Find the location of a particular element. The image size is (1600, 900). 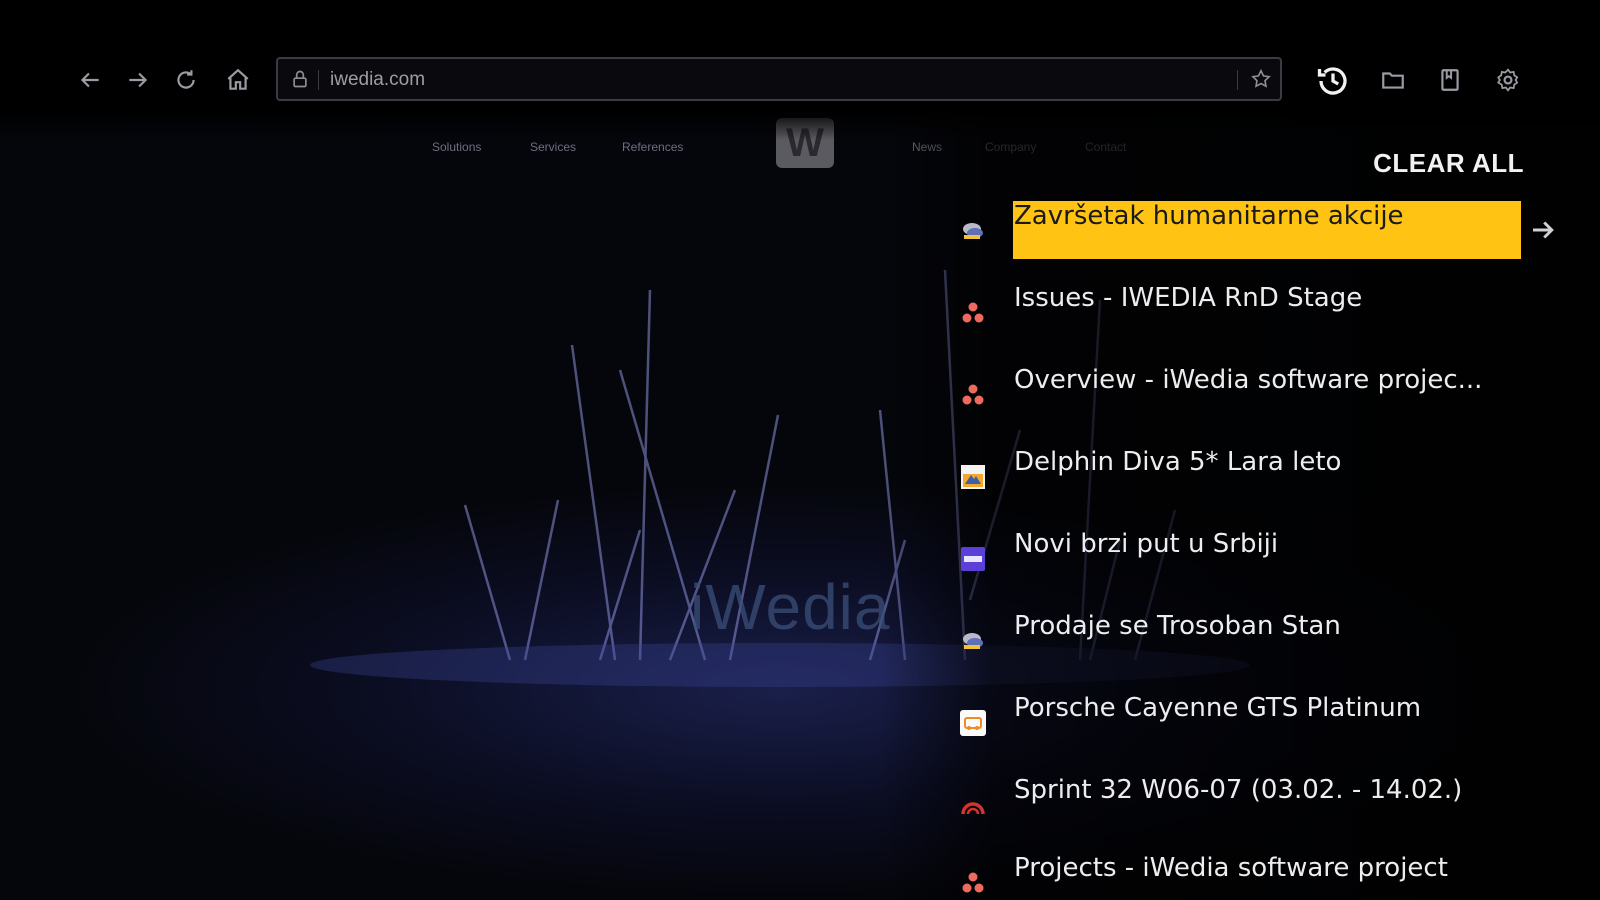

url-text: iwedia.com is located at coordinates (377, 80).